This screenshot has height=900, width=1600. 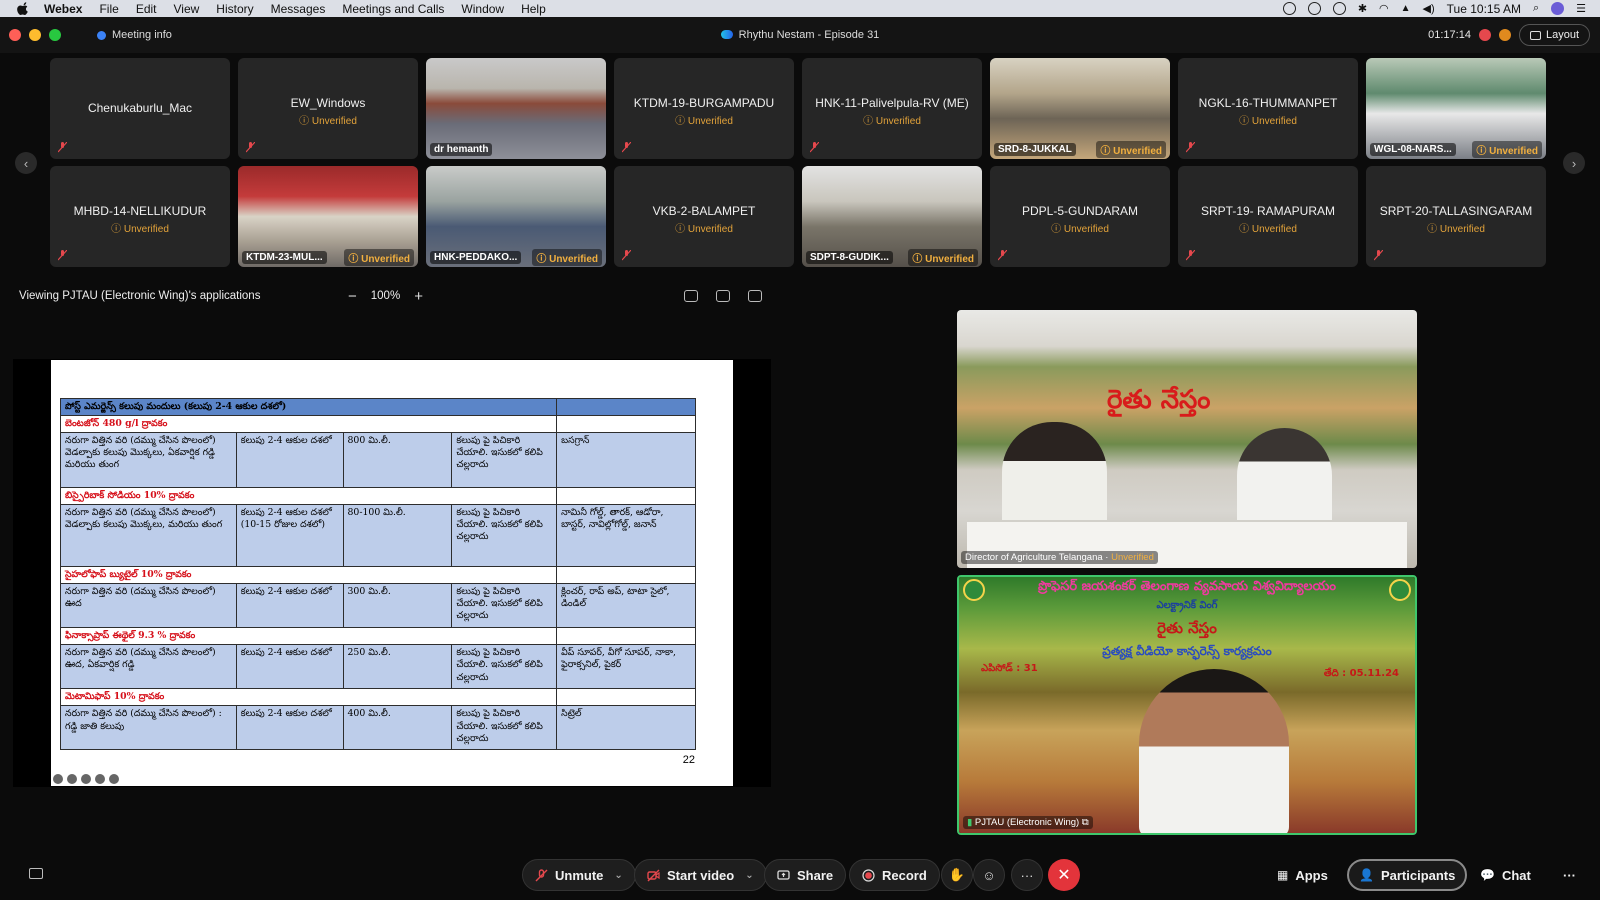 I want to click on control-center-icon: ☰, so click(x=1581, y=8).